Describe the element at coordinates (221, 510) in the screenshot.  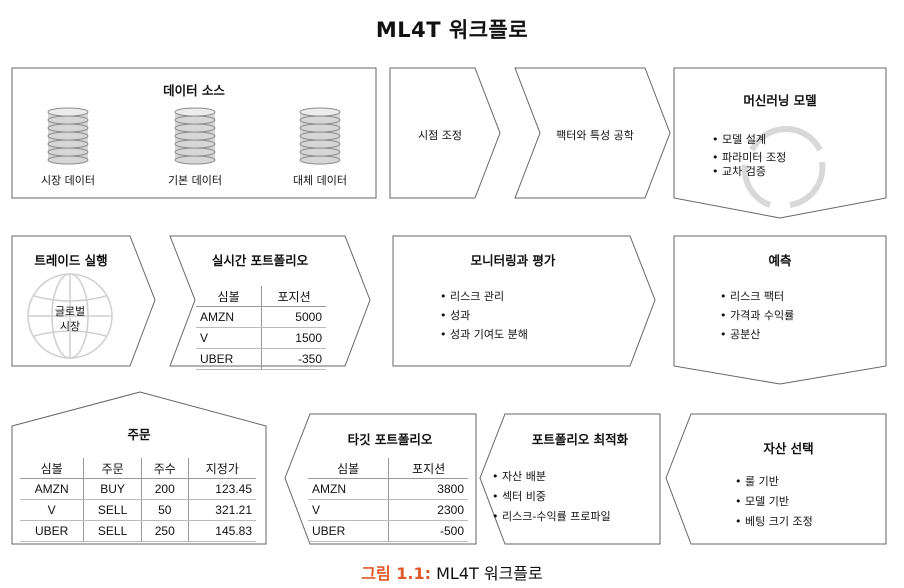
I see `table-cell: 321.21` at that location.